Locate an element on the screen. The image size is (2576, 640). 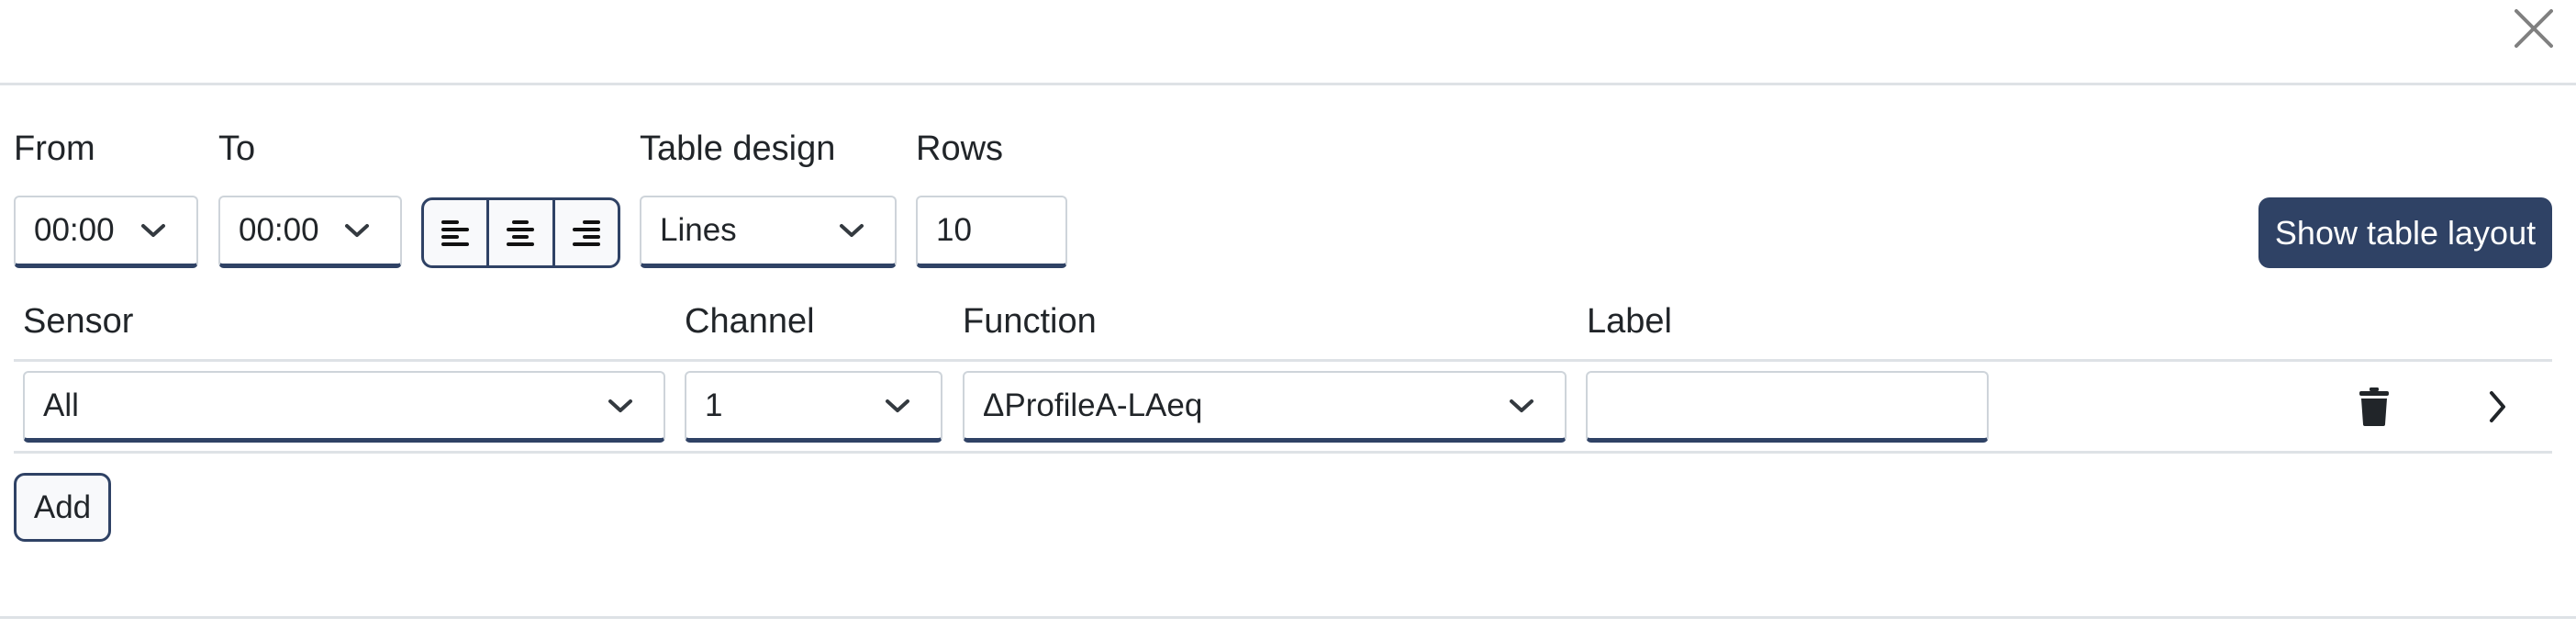
channel-value: 1 is located at coordinates (714, 405).